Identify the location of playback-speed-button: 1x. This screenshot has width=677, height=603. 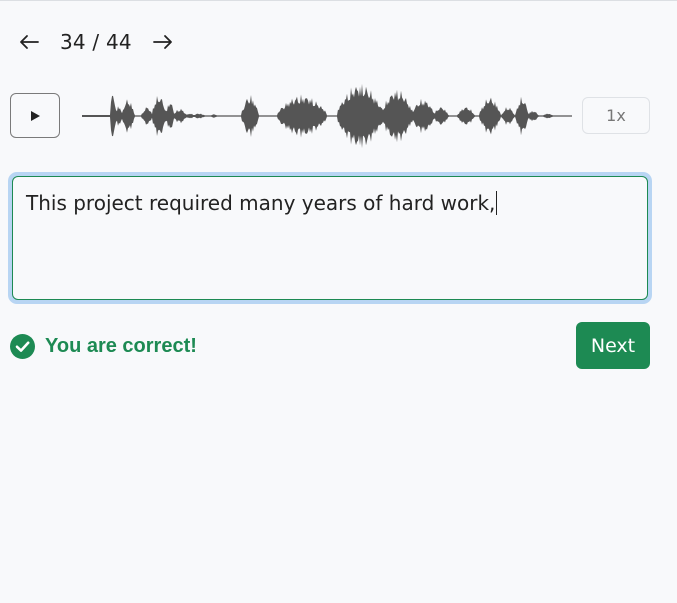
(616, 115).